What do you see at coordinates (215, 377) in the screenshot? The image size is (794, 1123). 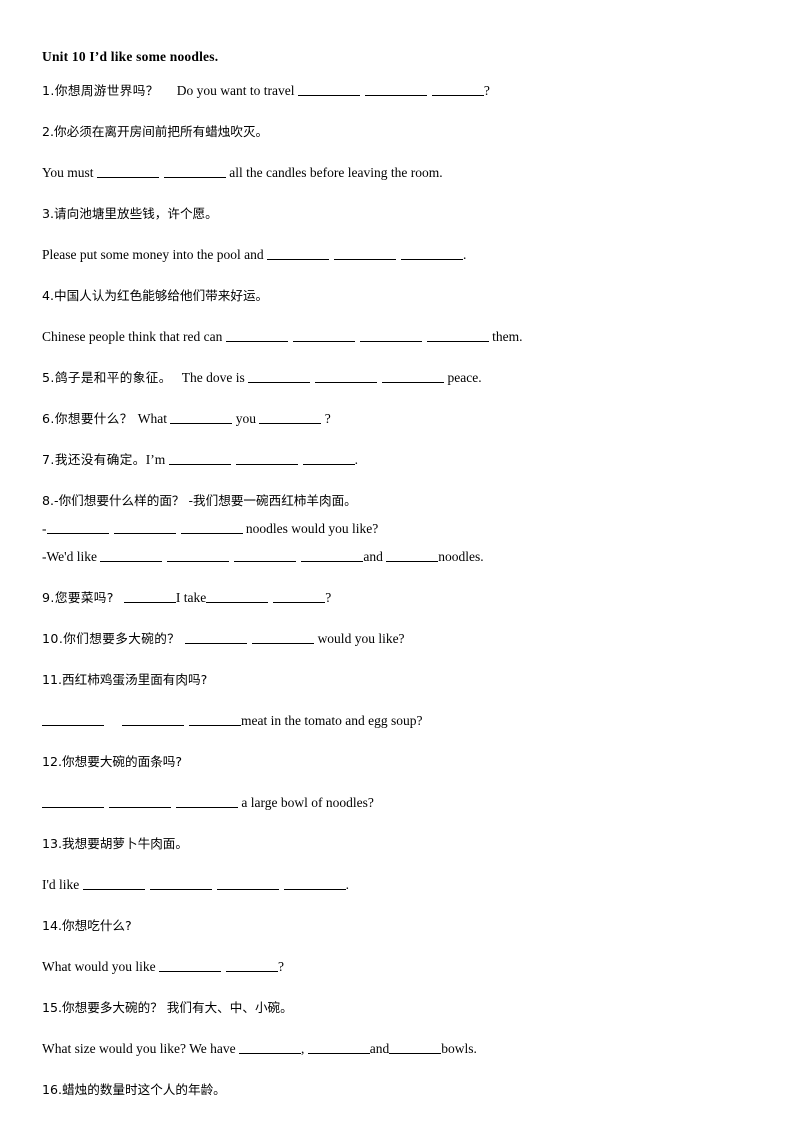 I see `item-5-english-before: The dove is` at bounding box center [215, 377].